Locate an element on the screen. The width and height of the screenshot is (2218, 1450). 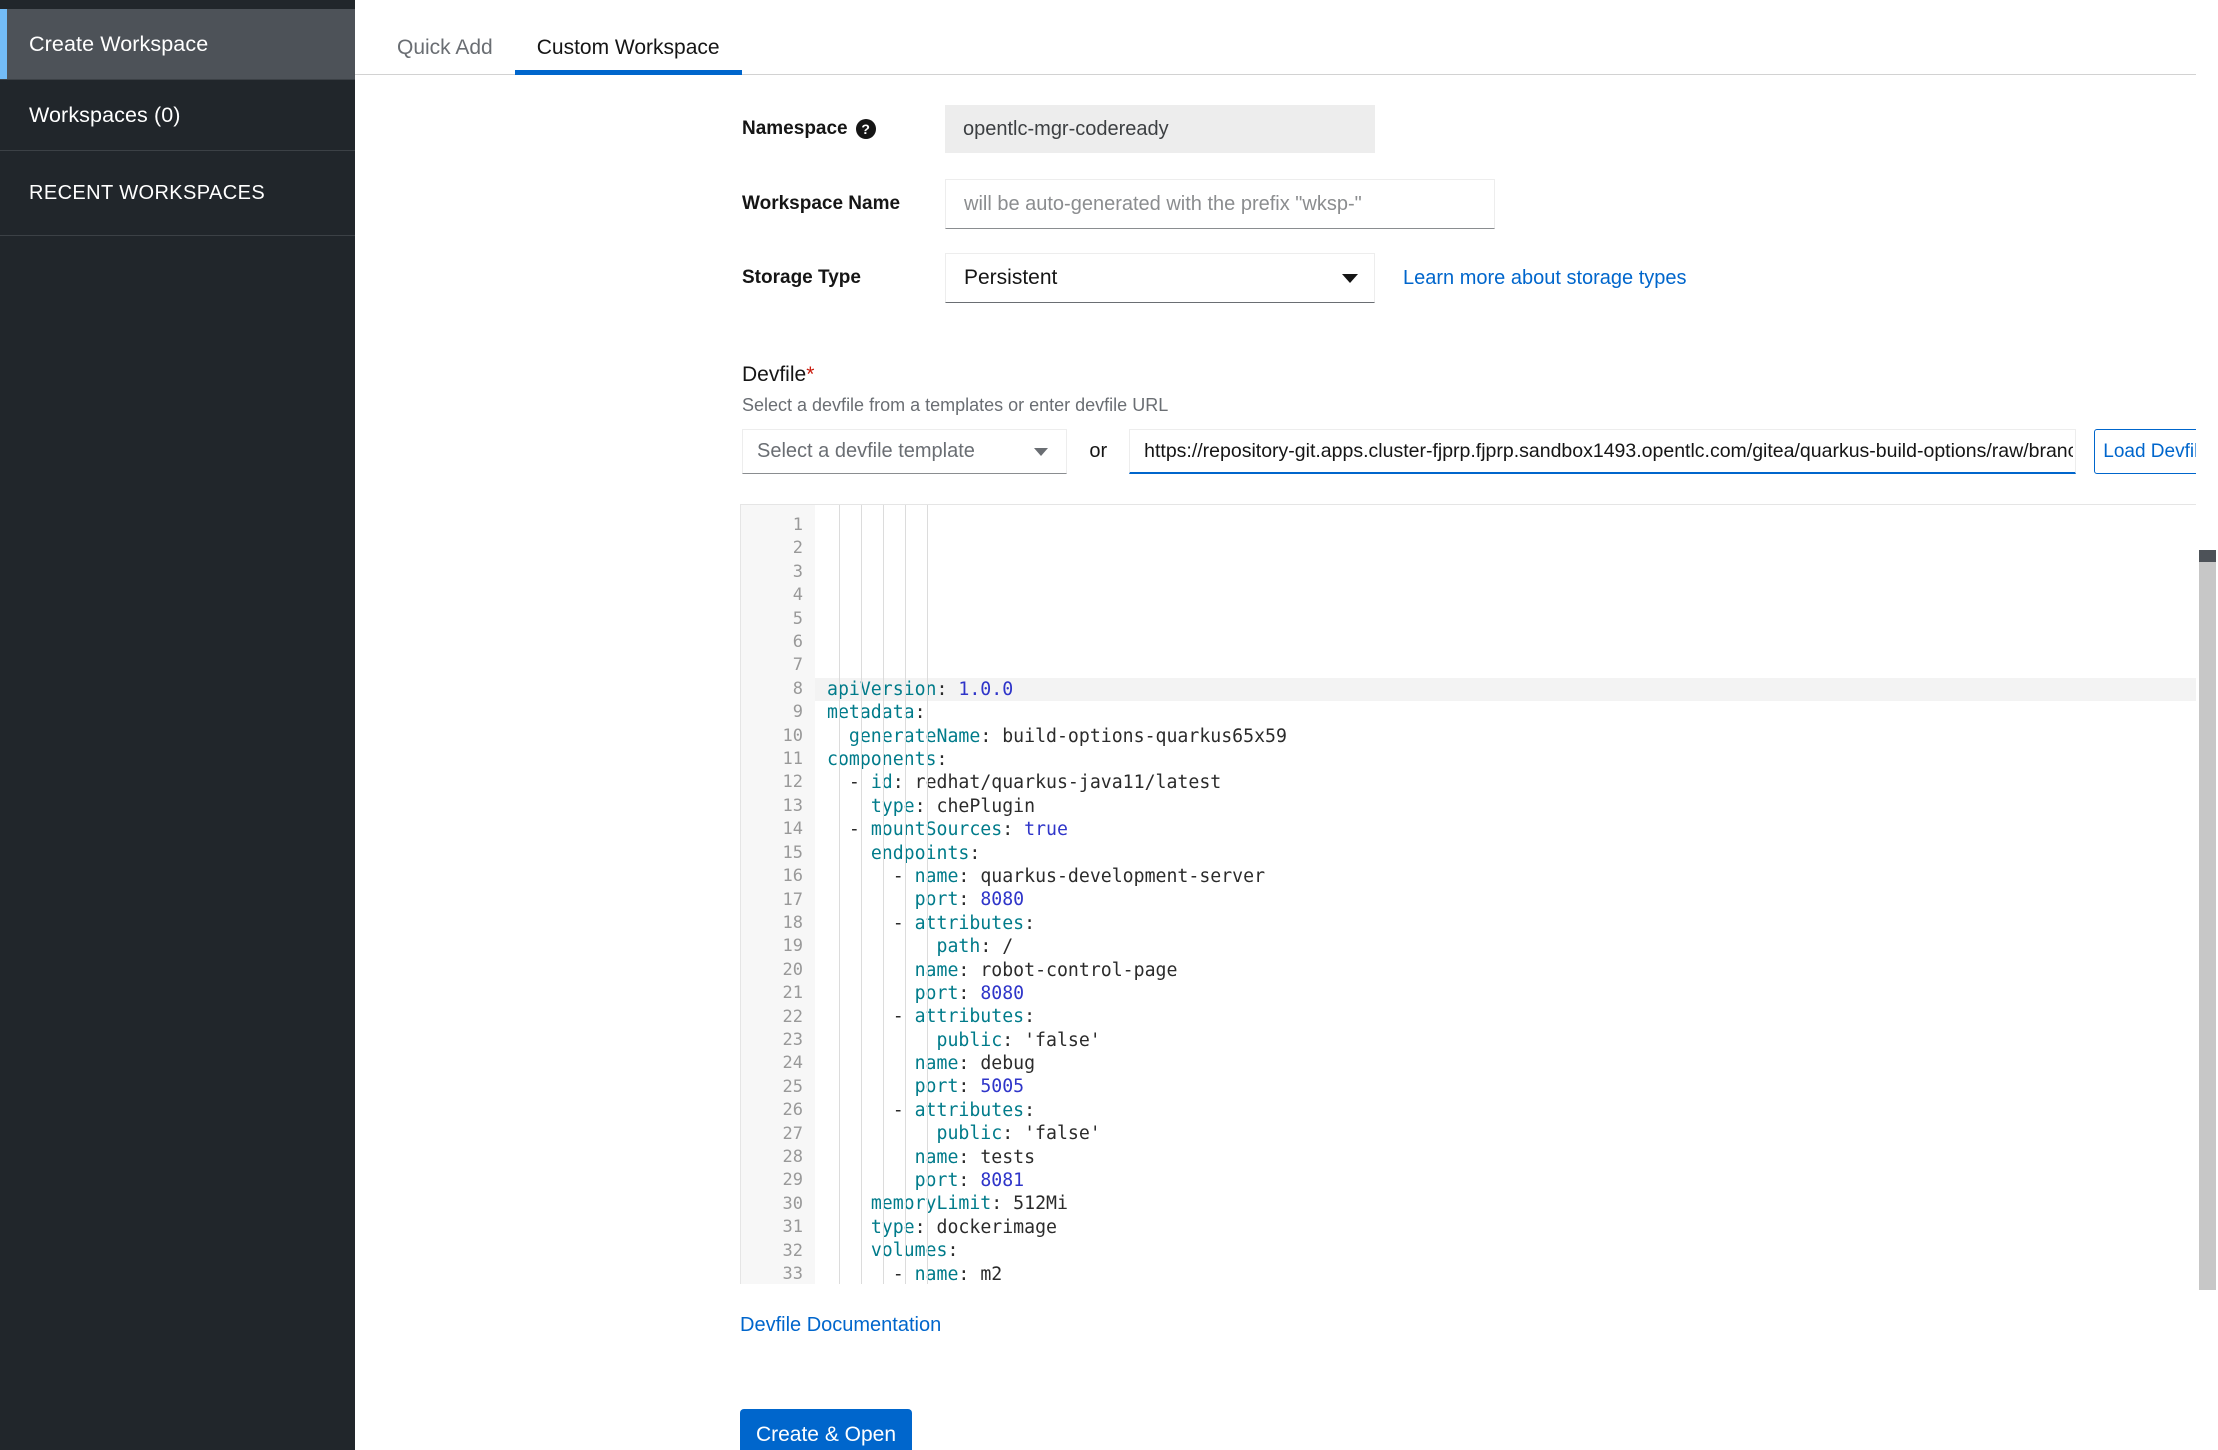
storage-type-selected-value: Persistent is located at coordinates (1011, 277).